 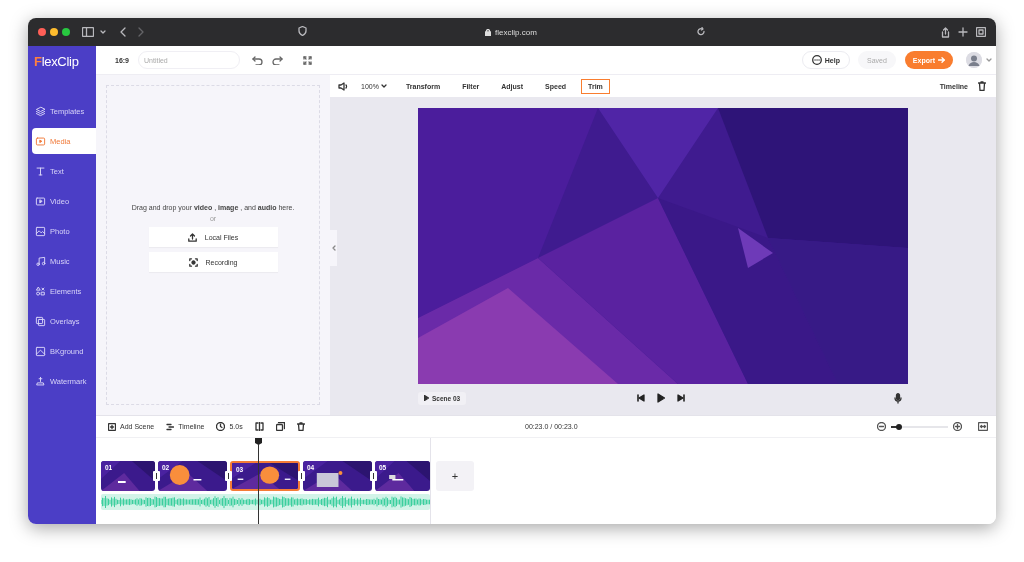 What do you see at coordinates (141, 32) in the screenshot?
I see `forward-icon` at bounding box center [141, 32].